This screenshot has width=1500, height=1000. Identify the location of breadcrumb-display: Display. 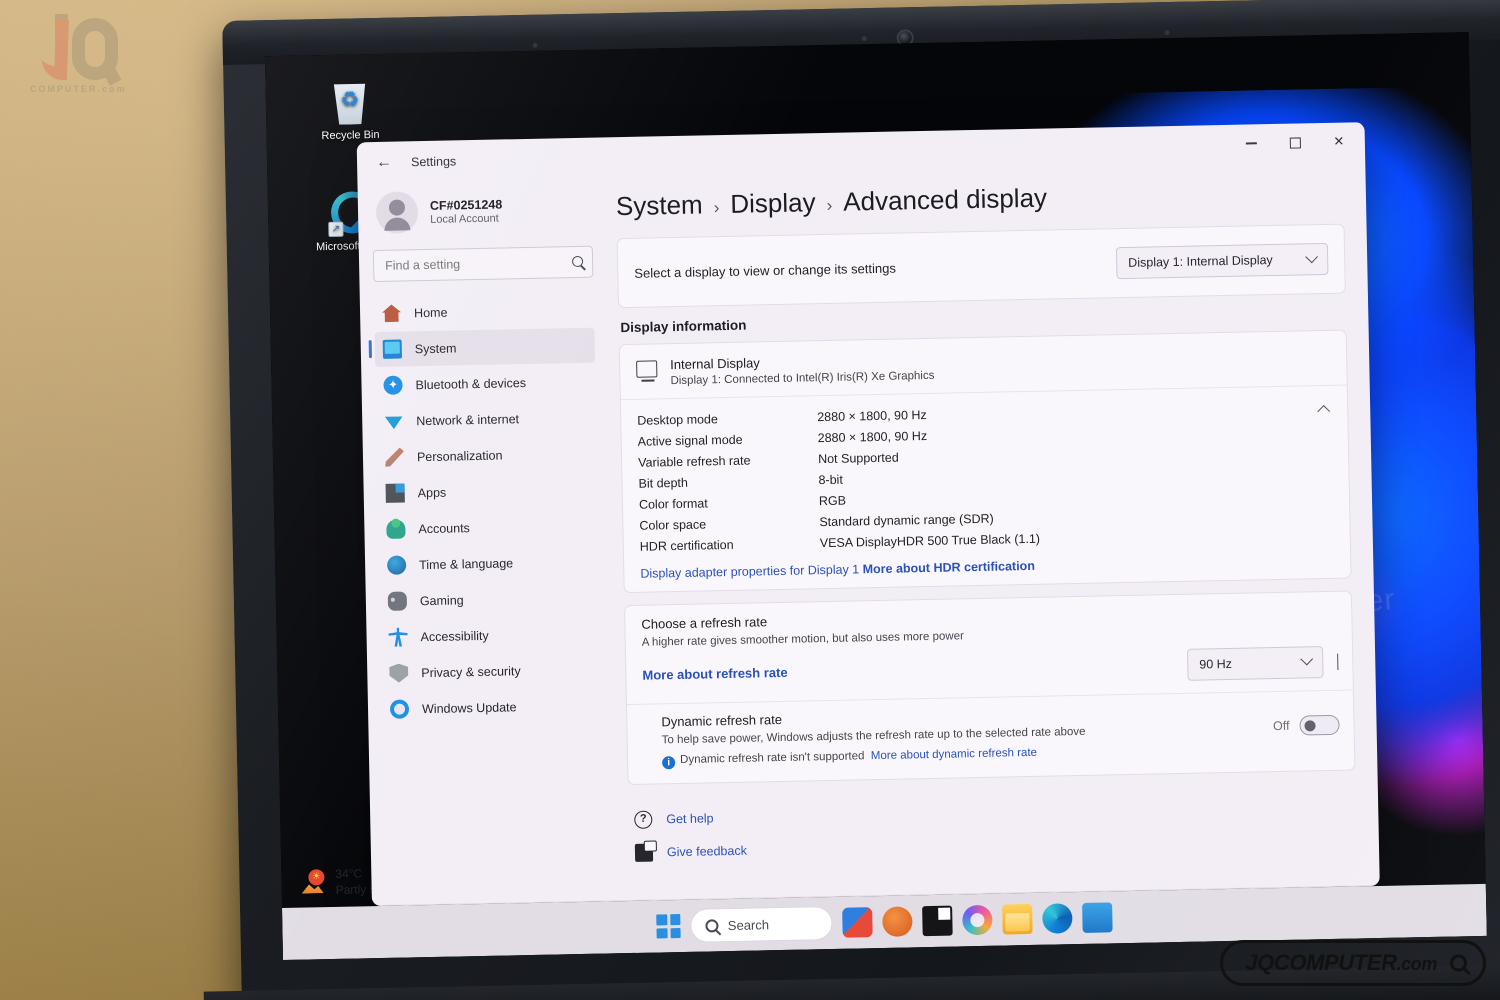
(773, 203).